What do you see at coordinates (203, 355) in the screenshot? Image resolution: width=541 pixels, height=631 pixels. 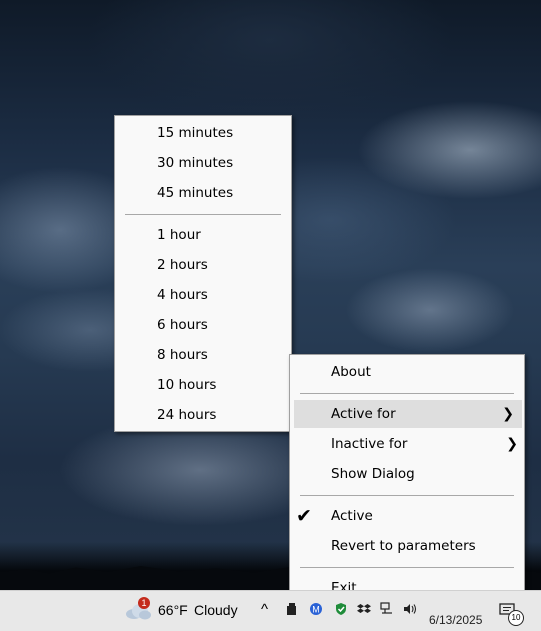 I see `menu-item-8-hours: 8 hours` at bounding box center [203, 355].